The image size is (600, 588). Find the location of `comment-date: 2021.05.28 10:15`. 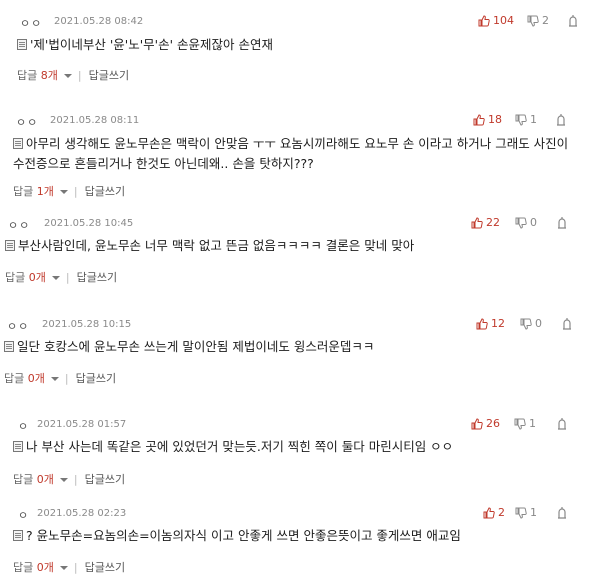

comment-date: 2021.05.28 10:15 is located at coordinates (87, 324).